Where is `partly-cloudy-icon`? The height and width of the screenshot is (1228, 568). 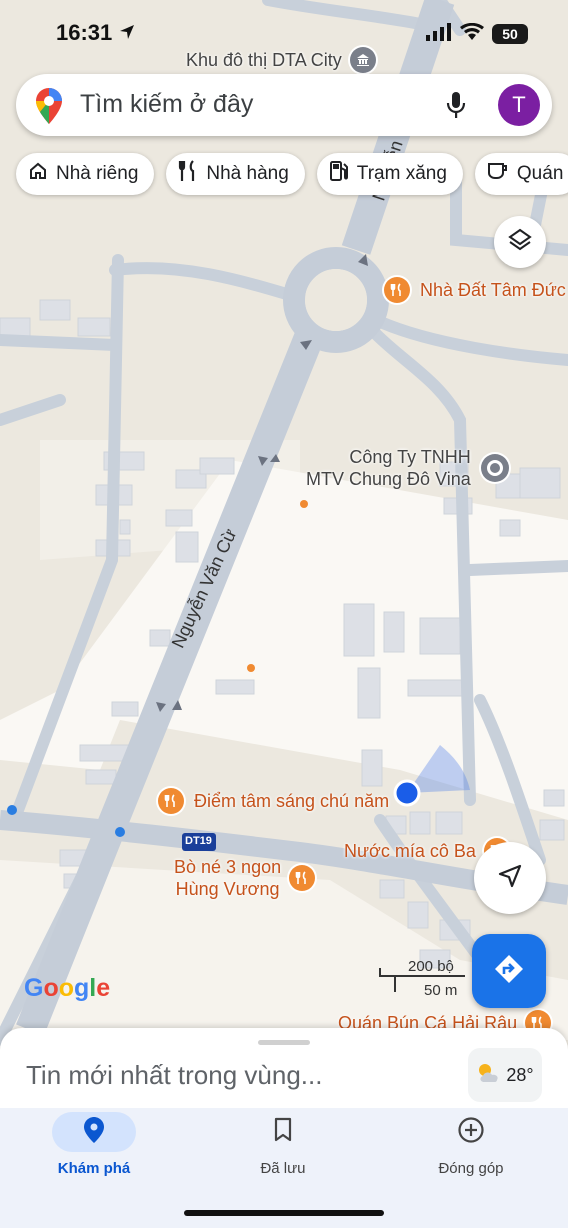
partly-cloudy-icon is located at coordinates (489, 1075).